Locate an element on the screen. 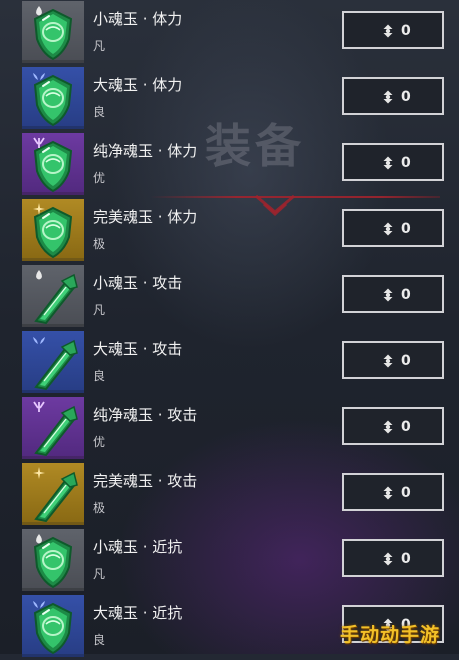  item-row: 大魂玉 · 体力良 0 is located at coordinates (229, 99).